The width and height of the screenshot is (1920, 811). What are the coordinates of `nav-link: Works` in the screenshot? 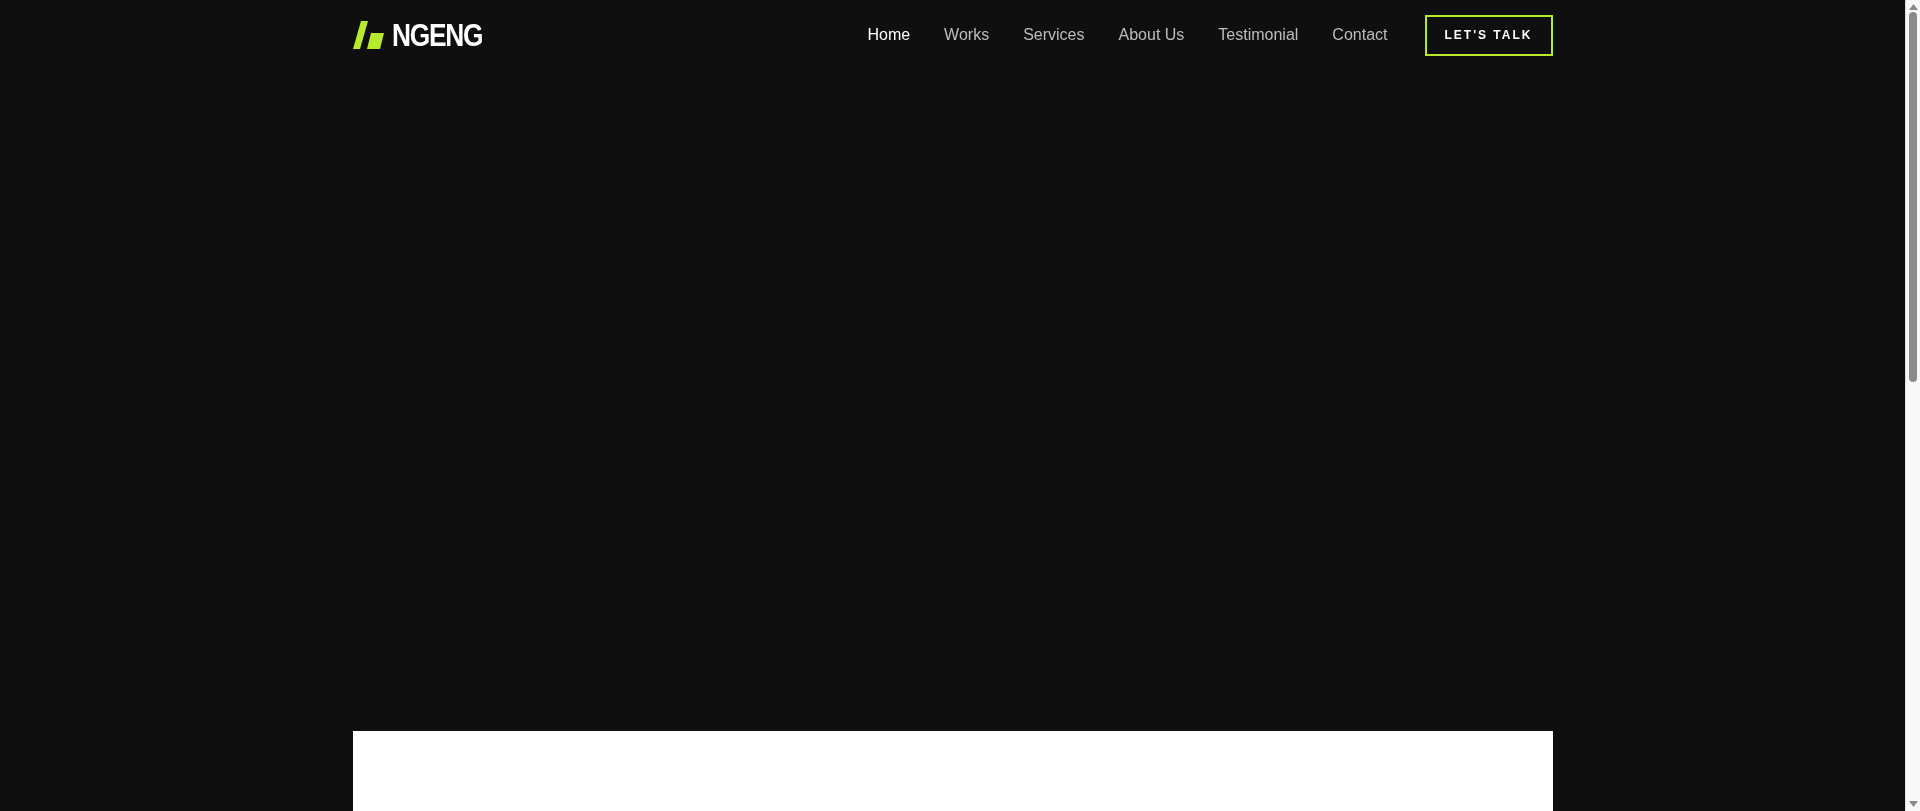 It's located at (967, 35).